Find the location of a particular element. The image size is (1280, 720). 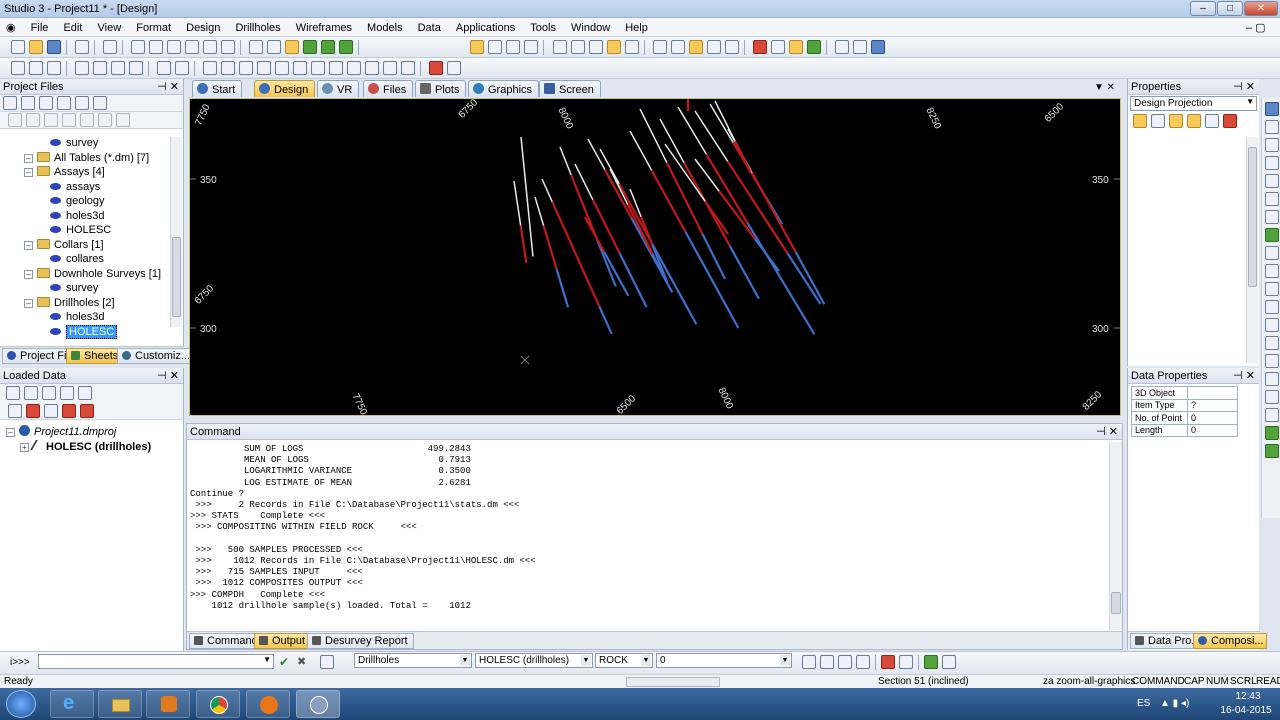

view-tabs-dropdown: ▼ ✕ is located at coordinates (1104, 87).